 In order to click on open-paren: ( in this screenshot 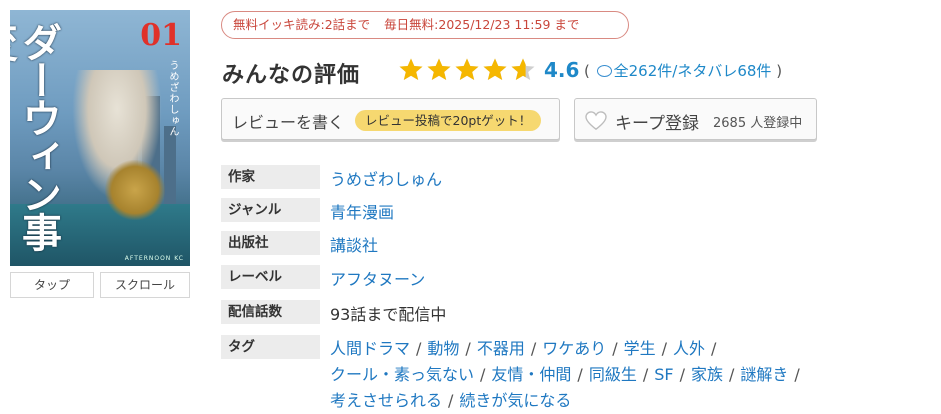, I will do `click(587, 71)`.